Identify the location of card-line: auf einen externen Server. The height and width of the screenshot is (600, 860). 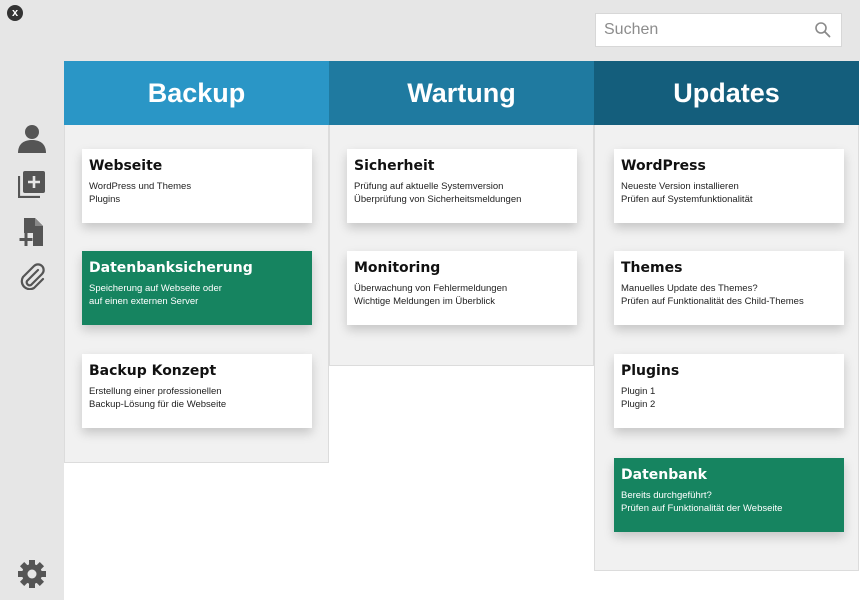
(144, 301).